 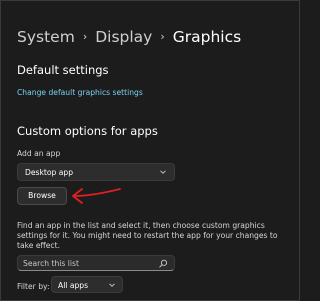 What do you see at coordinates (42, 196) in the screenshot?
I see `browse-button: Browse` at bounding box center [42, 196].